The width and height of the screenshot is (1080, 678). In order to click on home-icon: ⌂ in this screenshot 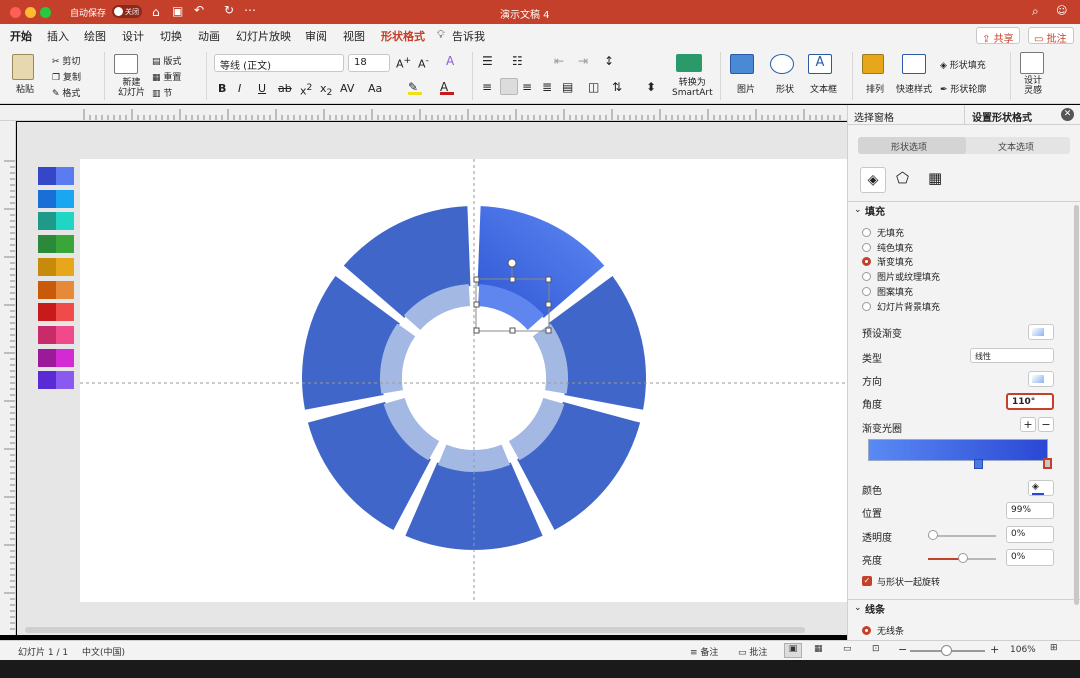, I will do `click(156, 12)`.